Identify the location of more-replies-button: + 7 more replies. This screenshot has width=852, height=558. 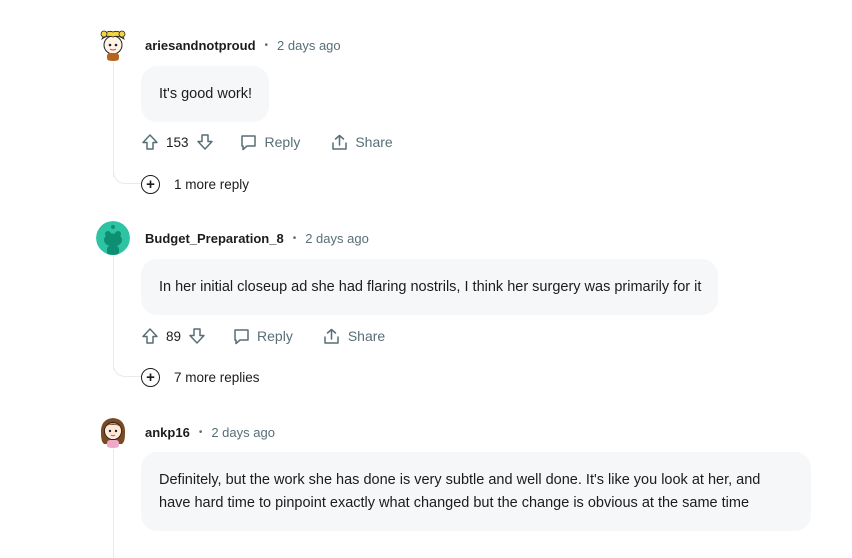
(200, 377).